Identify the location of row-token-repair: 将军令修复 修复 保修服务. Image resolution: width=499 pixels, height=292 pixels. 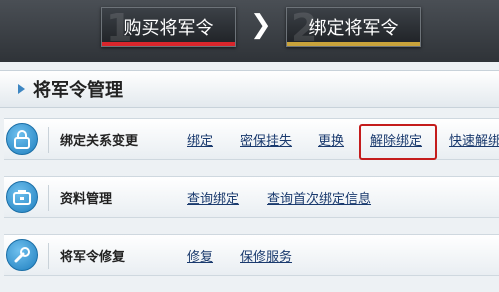
(251, 255).